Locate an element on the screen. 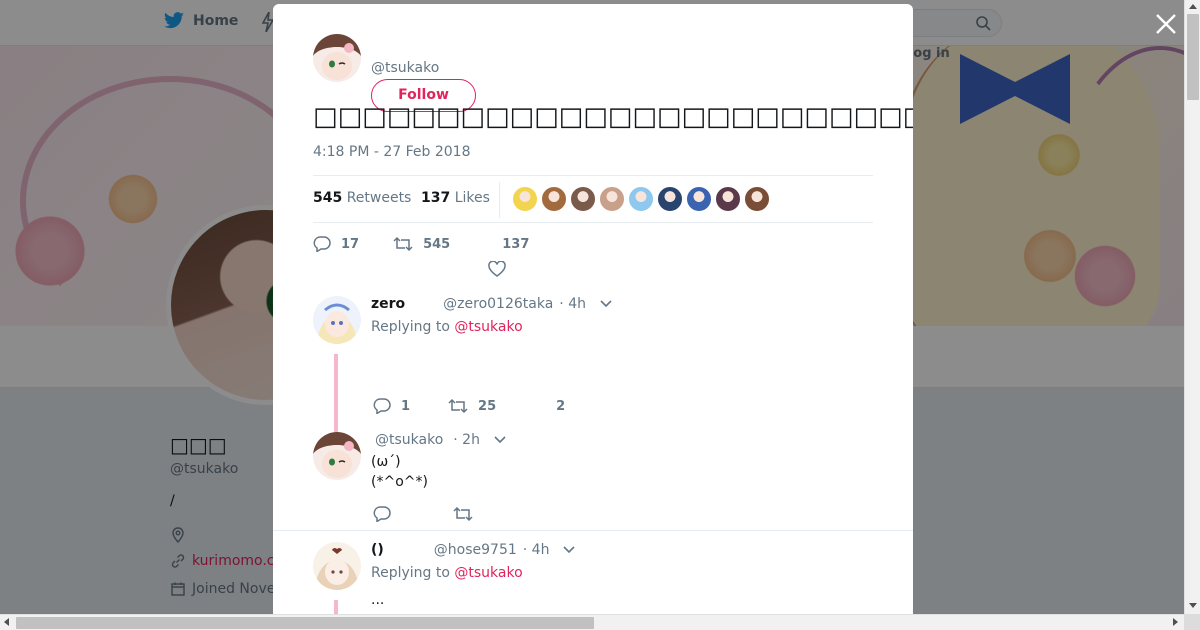 The image size is (1200, 630). retweet-count: 545 is located at coordinates (328, 198).